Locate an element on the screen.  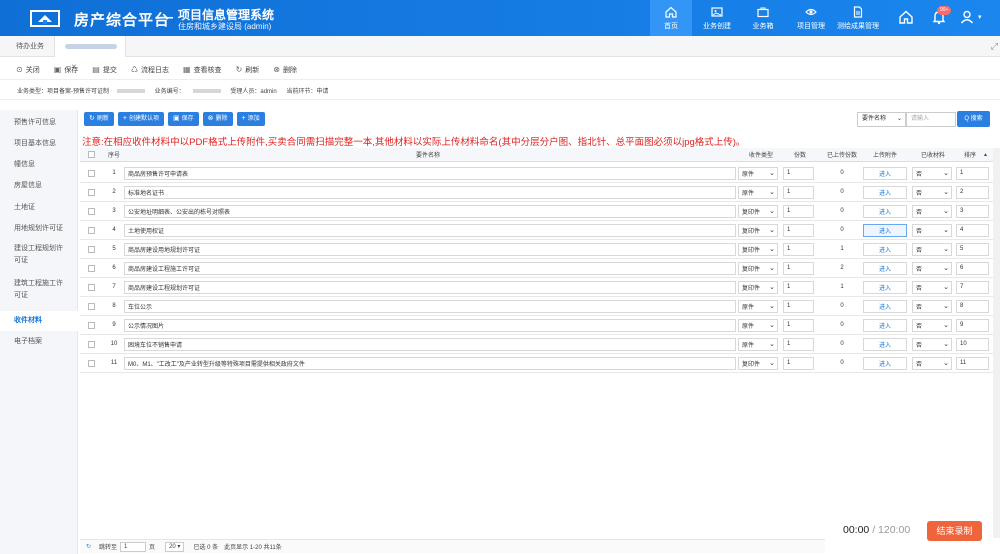
save-button: ▣ 保存 is located at coordinates (66, 70).